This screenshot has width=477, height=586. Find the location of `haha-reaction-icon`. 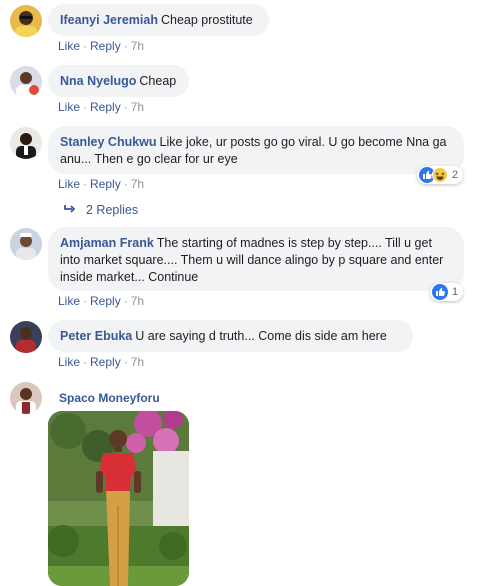

haha-reaction-icon is located at coordinates (440, 175).